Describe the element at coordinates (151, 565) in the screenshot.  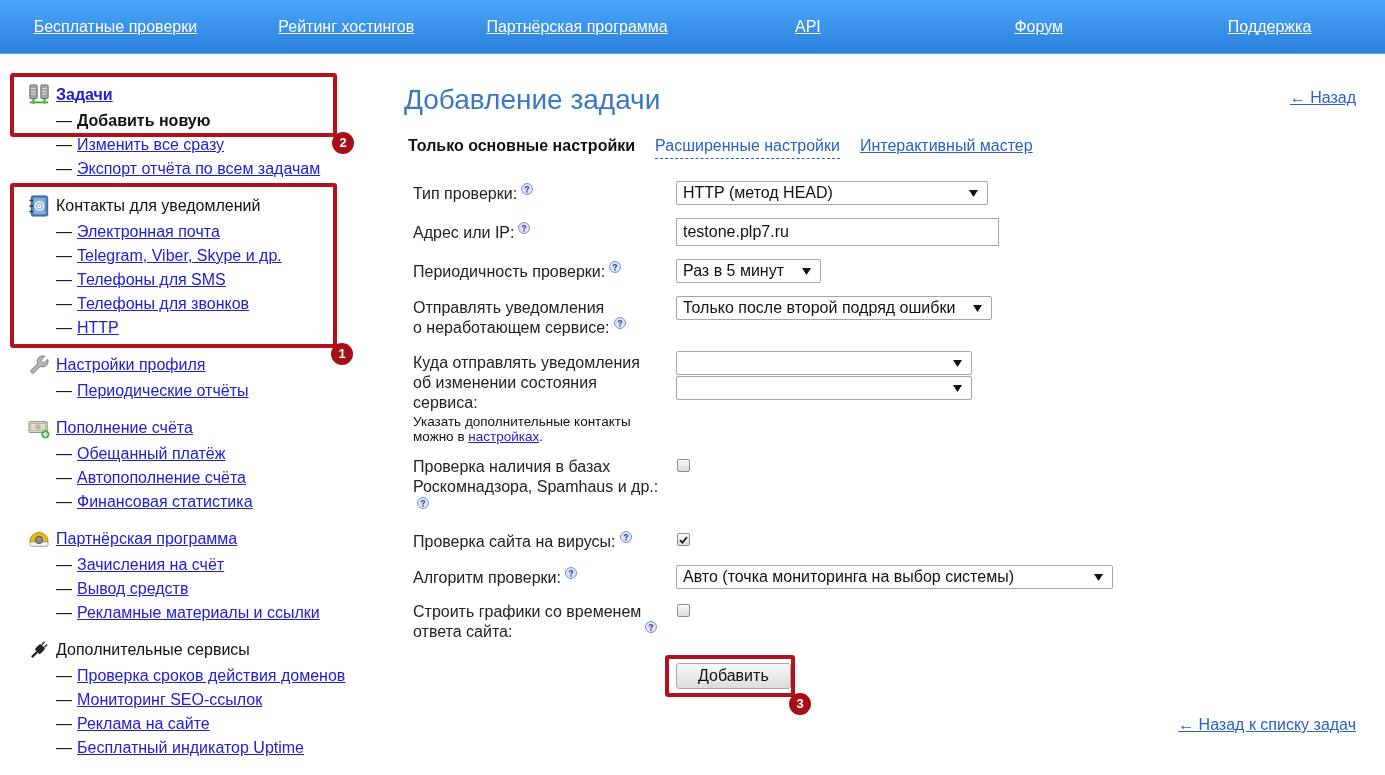
I see `menu-link: Зачисления на счёт` at that location.